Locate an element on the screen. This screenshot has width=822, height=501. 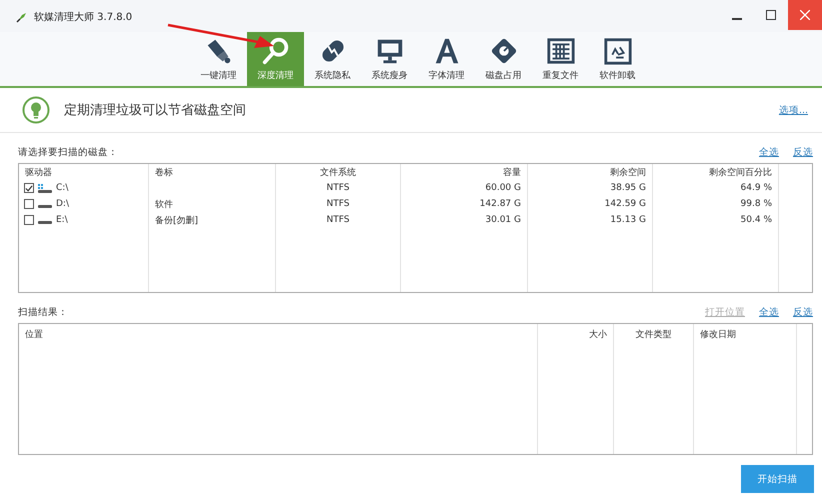
table-cell: 备份[勿删] is located at coordinates (212, 220).